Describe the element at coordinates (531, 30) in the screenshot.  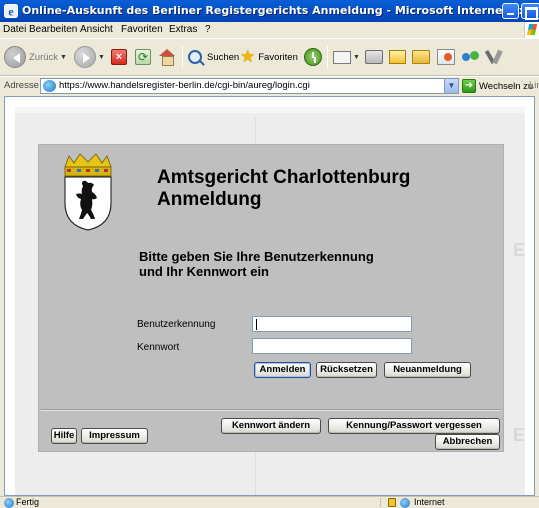
I see `windows-logo-icon` at that location.